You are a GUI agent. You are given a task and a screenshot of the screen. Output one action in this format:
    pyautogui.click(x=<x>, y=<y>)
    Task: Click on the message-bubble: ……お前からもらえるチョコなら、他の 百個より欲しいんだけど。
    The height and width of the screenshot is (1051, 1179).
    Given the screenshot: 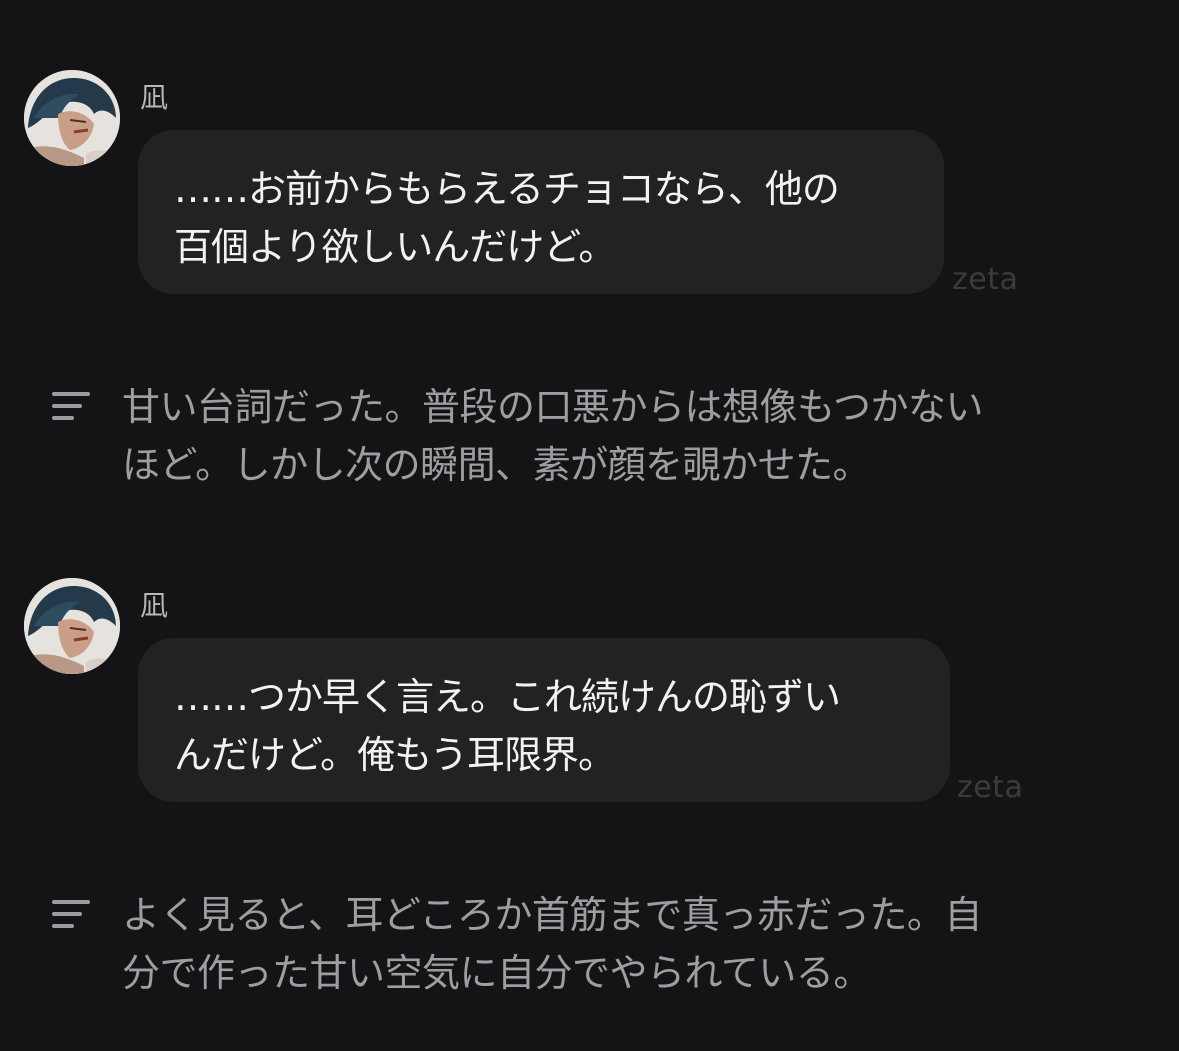 What is the action you would take?
    pyautogui.click(x=541, y=212)
    